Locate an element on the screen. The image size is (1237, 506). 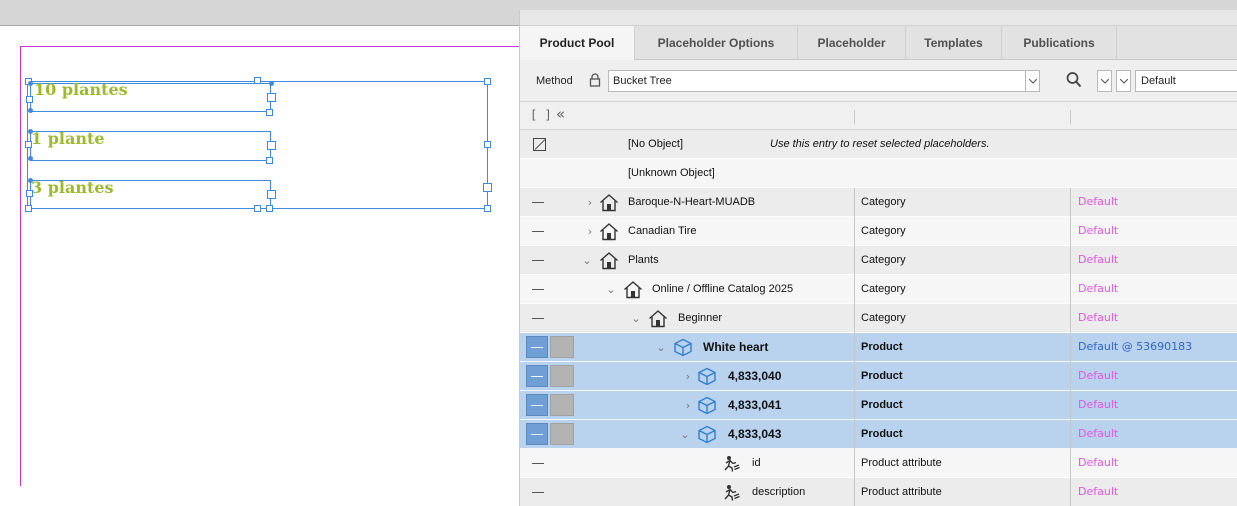
search-icon is located at coordinates (1074, 80).